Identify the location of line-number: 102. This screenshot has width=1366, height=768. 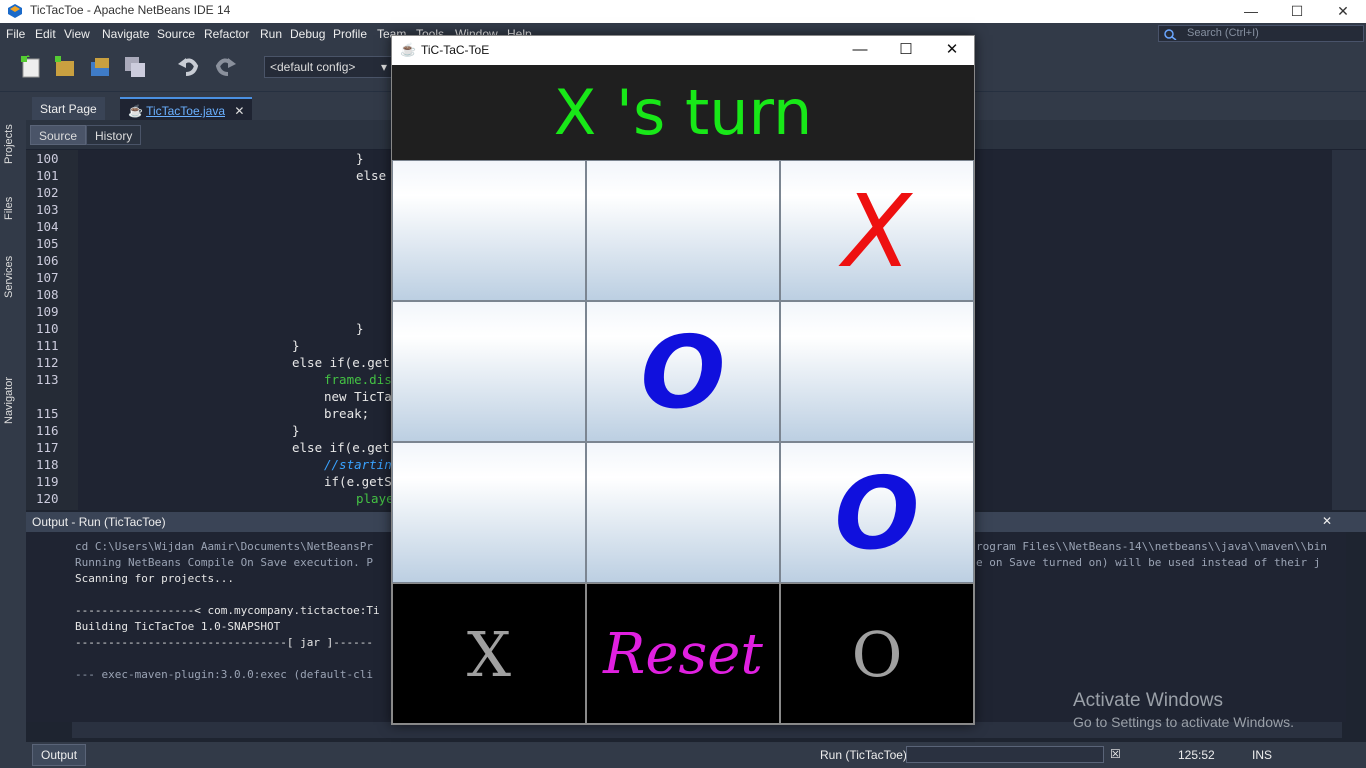
(47, 192).